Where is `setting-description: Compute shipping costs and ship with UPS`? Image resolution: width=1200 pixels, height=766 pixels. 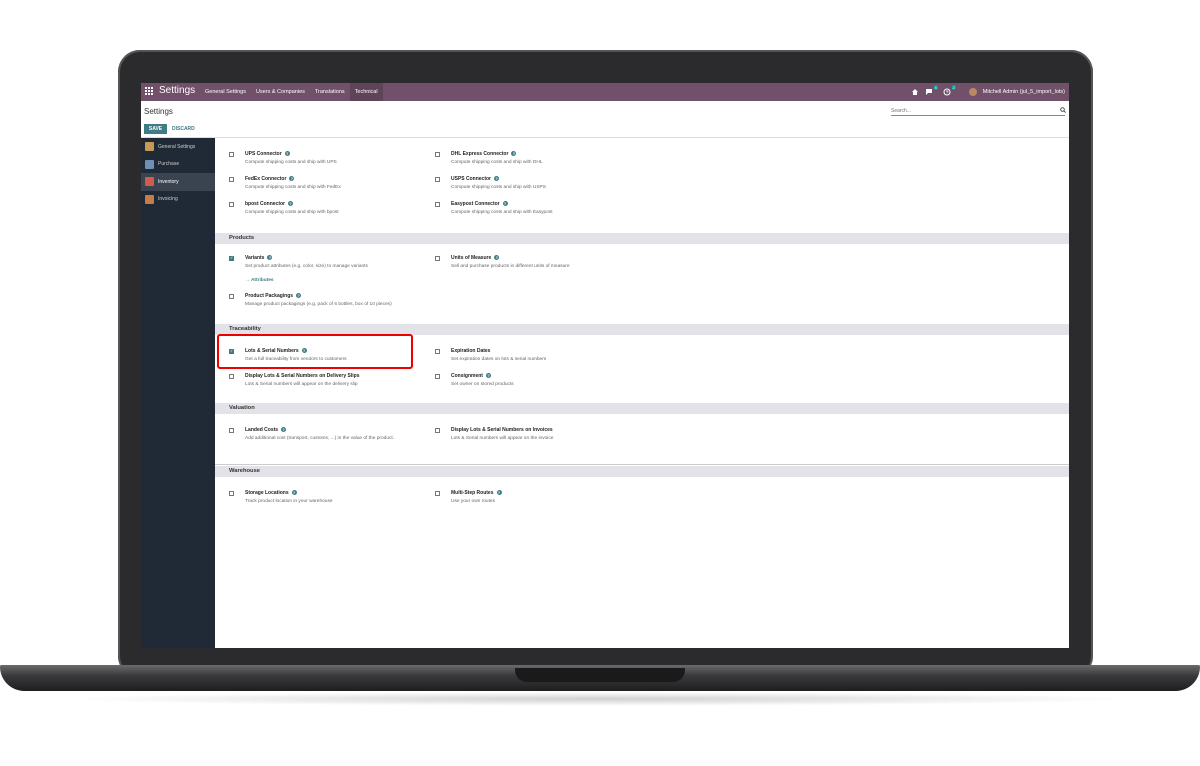
setting-description: Compute shipping costs and ship with UPS is located at coordinates (291, 162).